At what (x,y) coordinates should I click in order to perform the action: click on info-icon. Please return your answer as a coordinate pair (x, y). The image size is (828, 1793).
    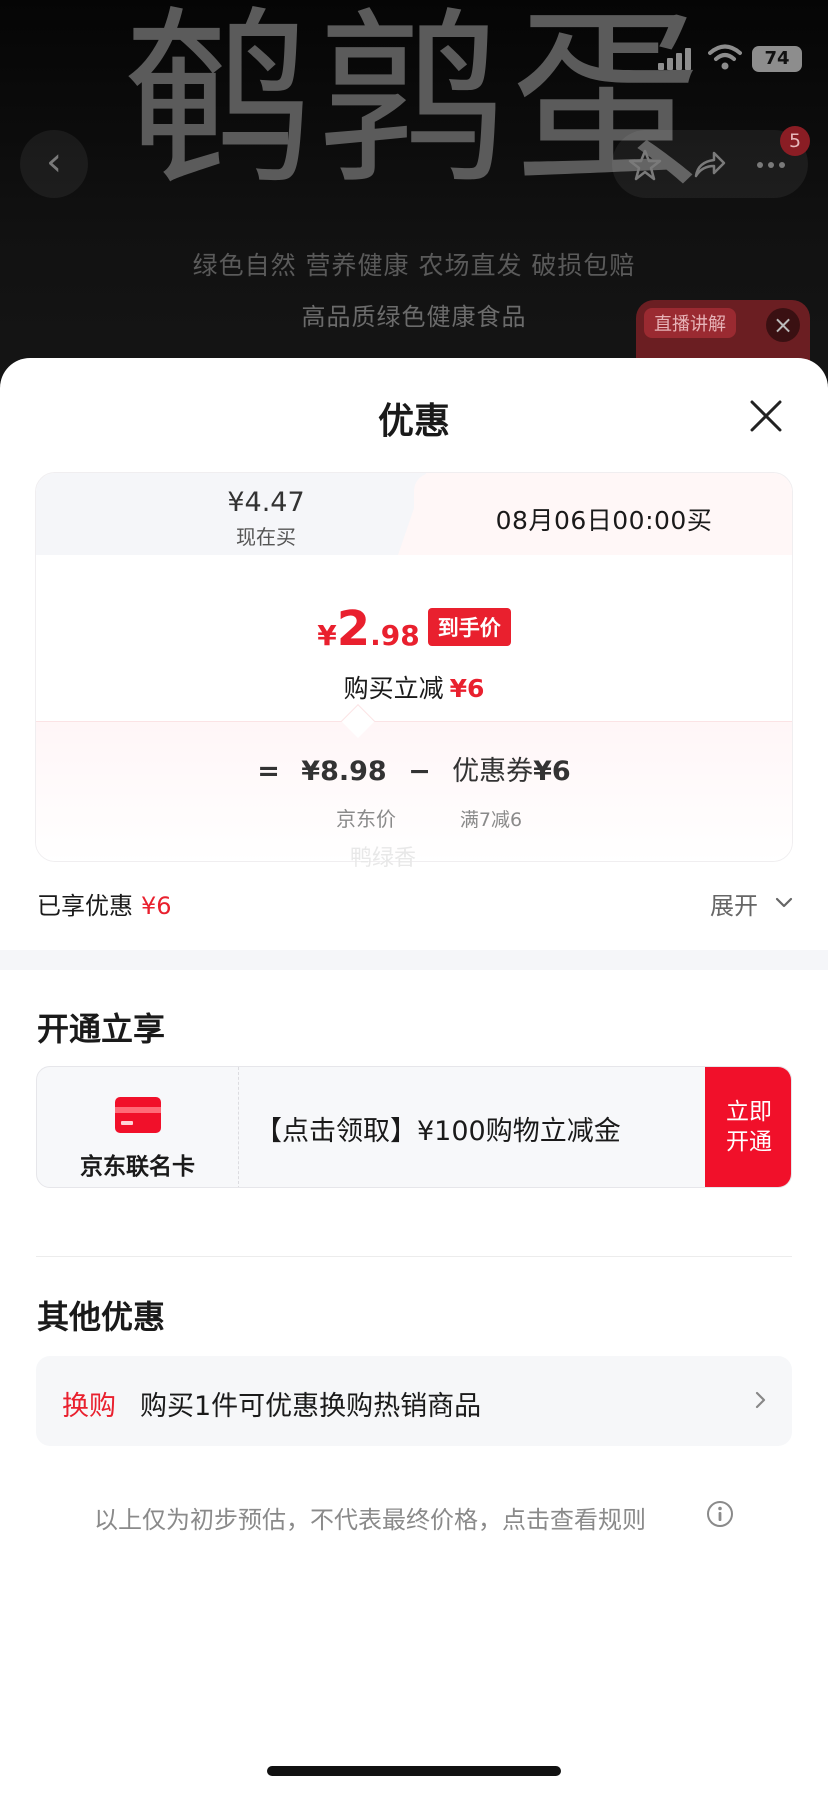
    Looking at the image, I should click on (720, 1514).